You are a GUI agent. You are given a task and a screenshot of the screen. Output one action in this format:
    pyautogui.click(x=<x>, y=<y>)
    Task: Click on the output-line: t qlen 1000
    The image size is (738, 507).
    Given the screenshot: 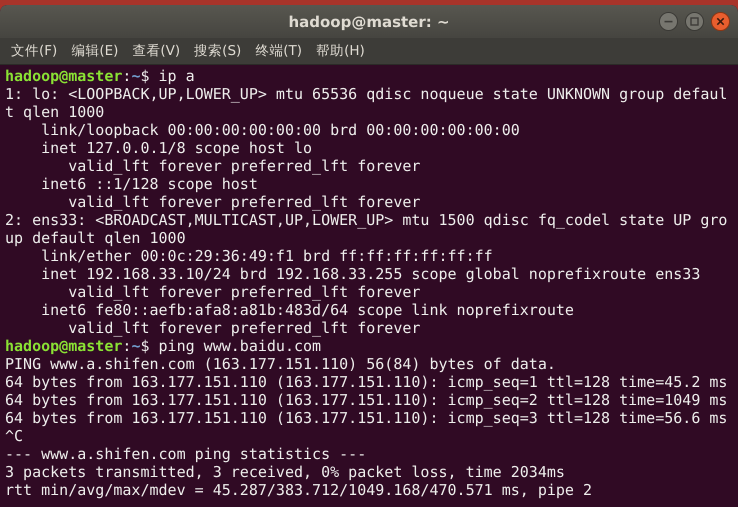 What is the action you would take?
    pyautogui.click(x=54, y=112)
    